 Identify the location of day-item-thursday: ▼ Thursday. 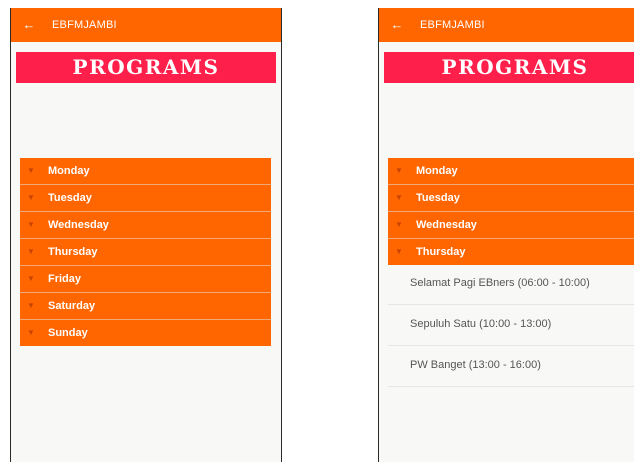
(145, 252).